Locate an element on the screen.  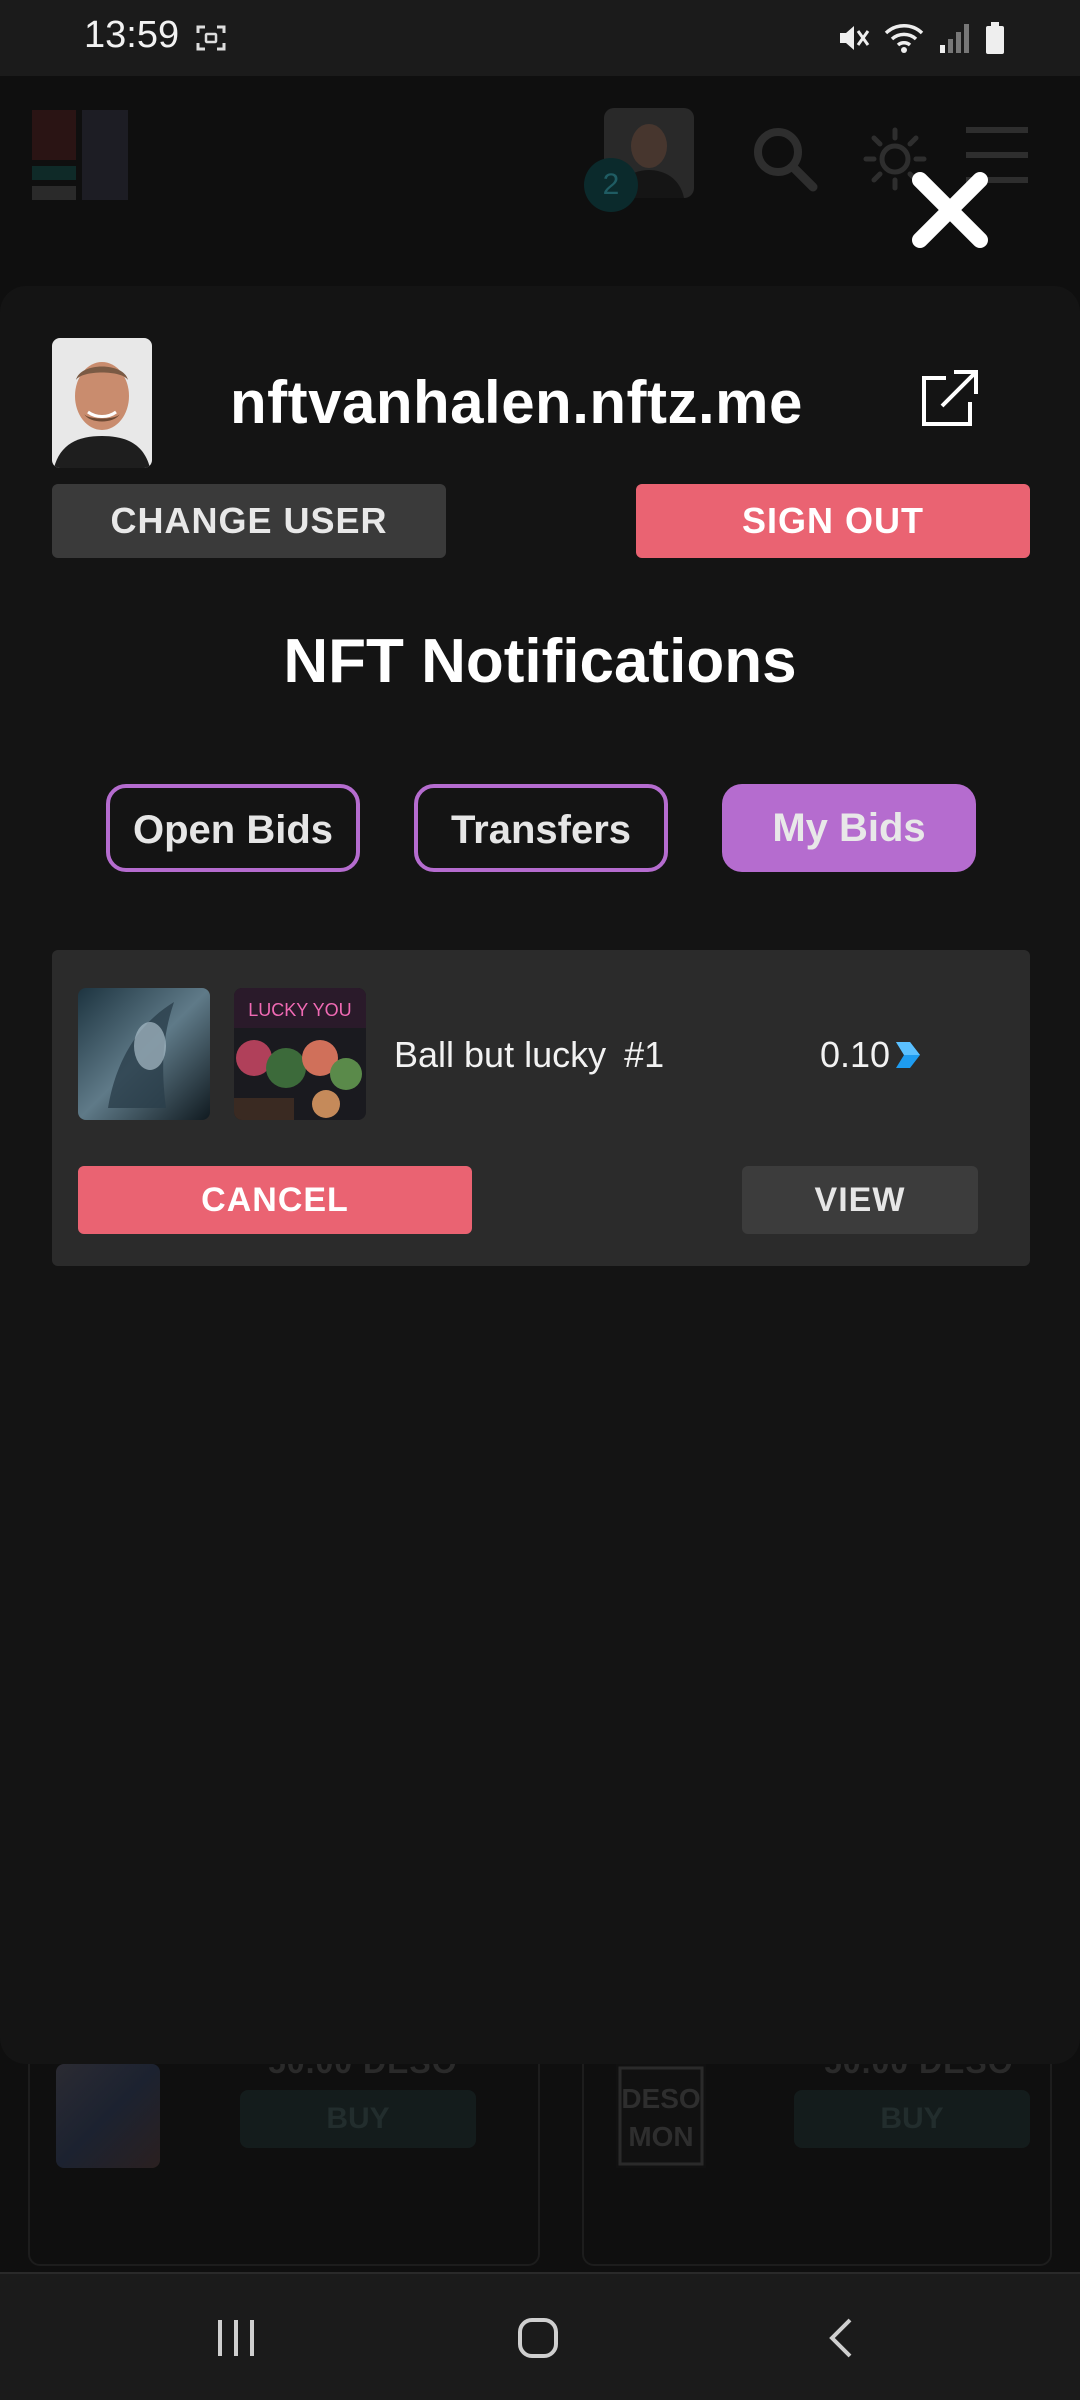
system-nav-bar is located at coordinates (540, 2336).